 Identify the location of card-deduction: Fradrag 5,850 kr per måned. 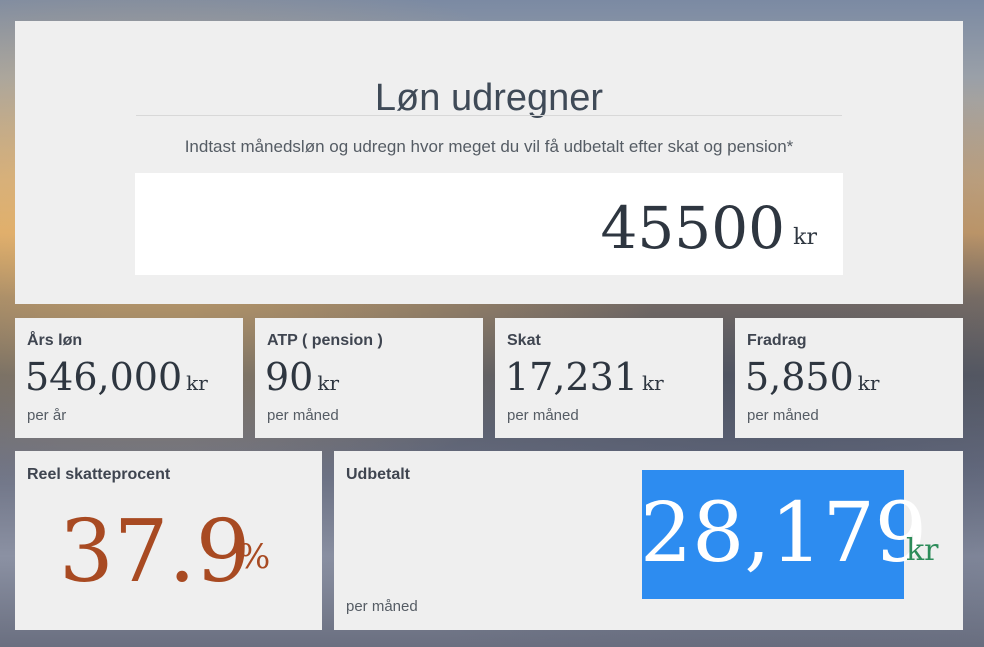
(849, 378).